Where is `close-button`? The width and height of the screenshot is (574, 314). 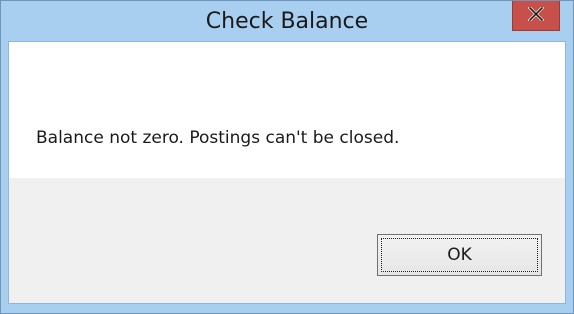
close-button is located at coordinates (536, 16).